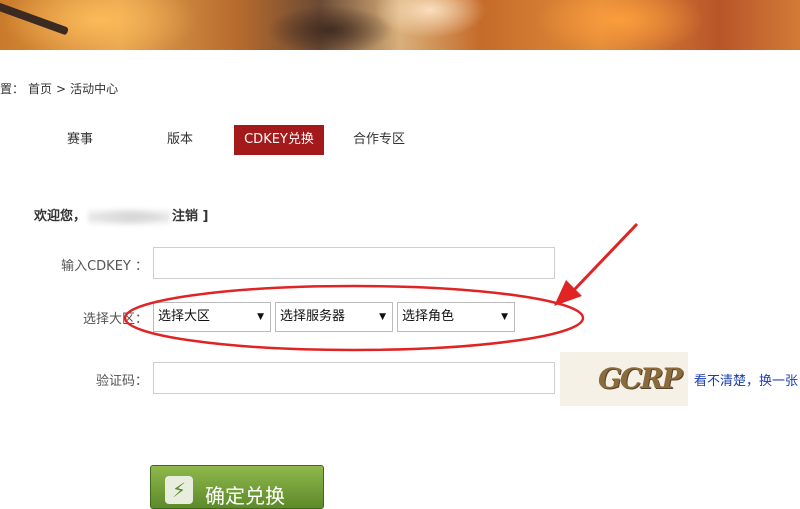 Image resolution: width=800 pixels, height=509 pixels. I want to click on role-select-value: 选择角色, so click(428, 316).